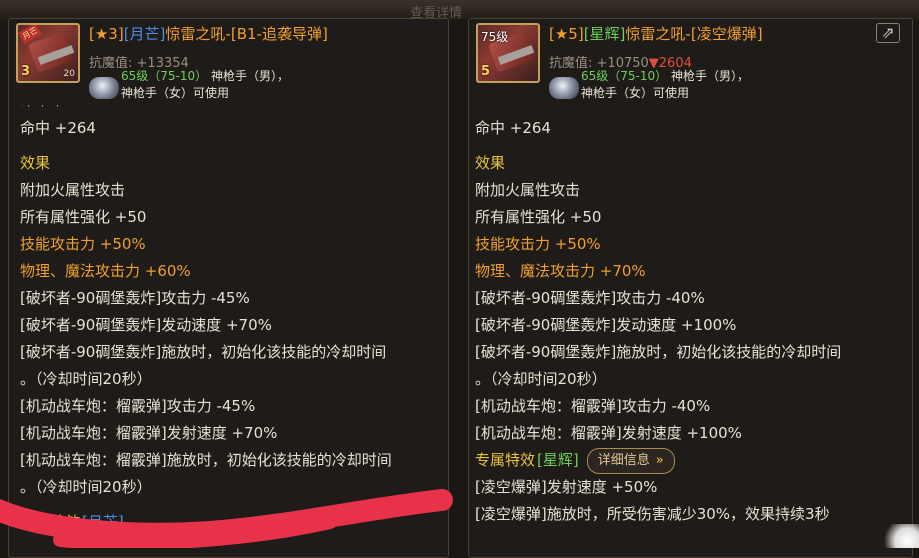  What do you see at coordinates (558, 460) in the screenshot?
I see `special-effect-tag: [星辉]` at bounding box center [558, 460].